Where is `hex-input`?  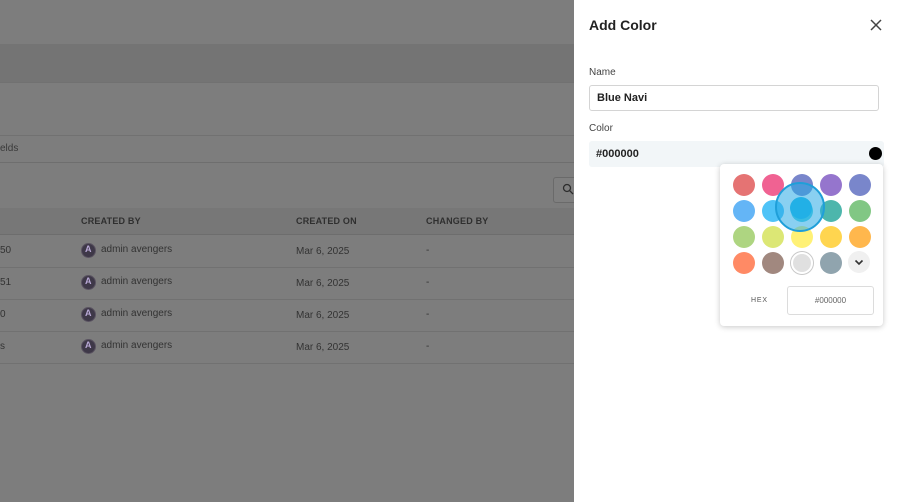 hex-input is located at coordinates (830, 300).